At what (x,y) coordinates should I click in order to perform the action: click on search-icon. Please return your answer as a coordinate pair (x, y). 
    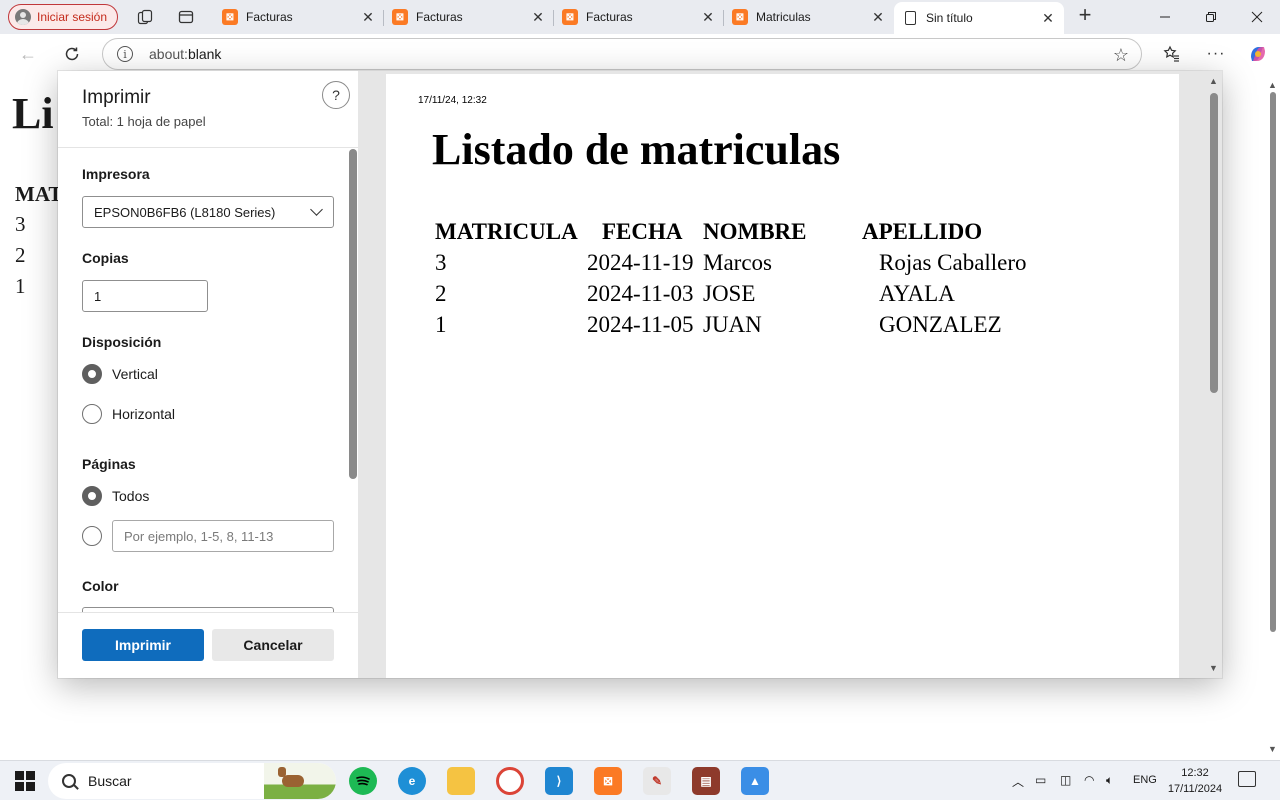
    Looking at the image, I should click on (69, 781).